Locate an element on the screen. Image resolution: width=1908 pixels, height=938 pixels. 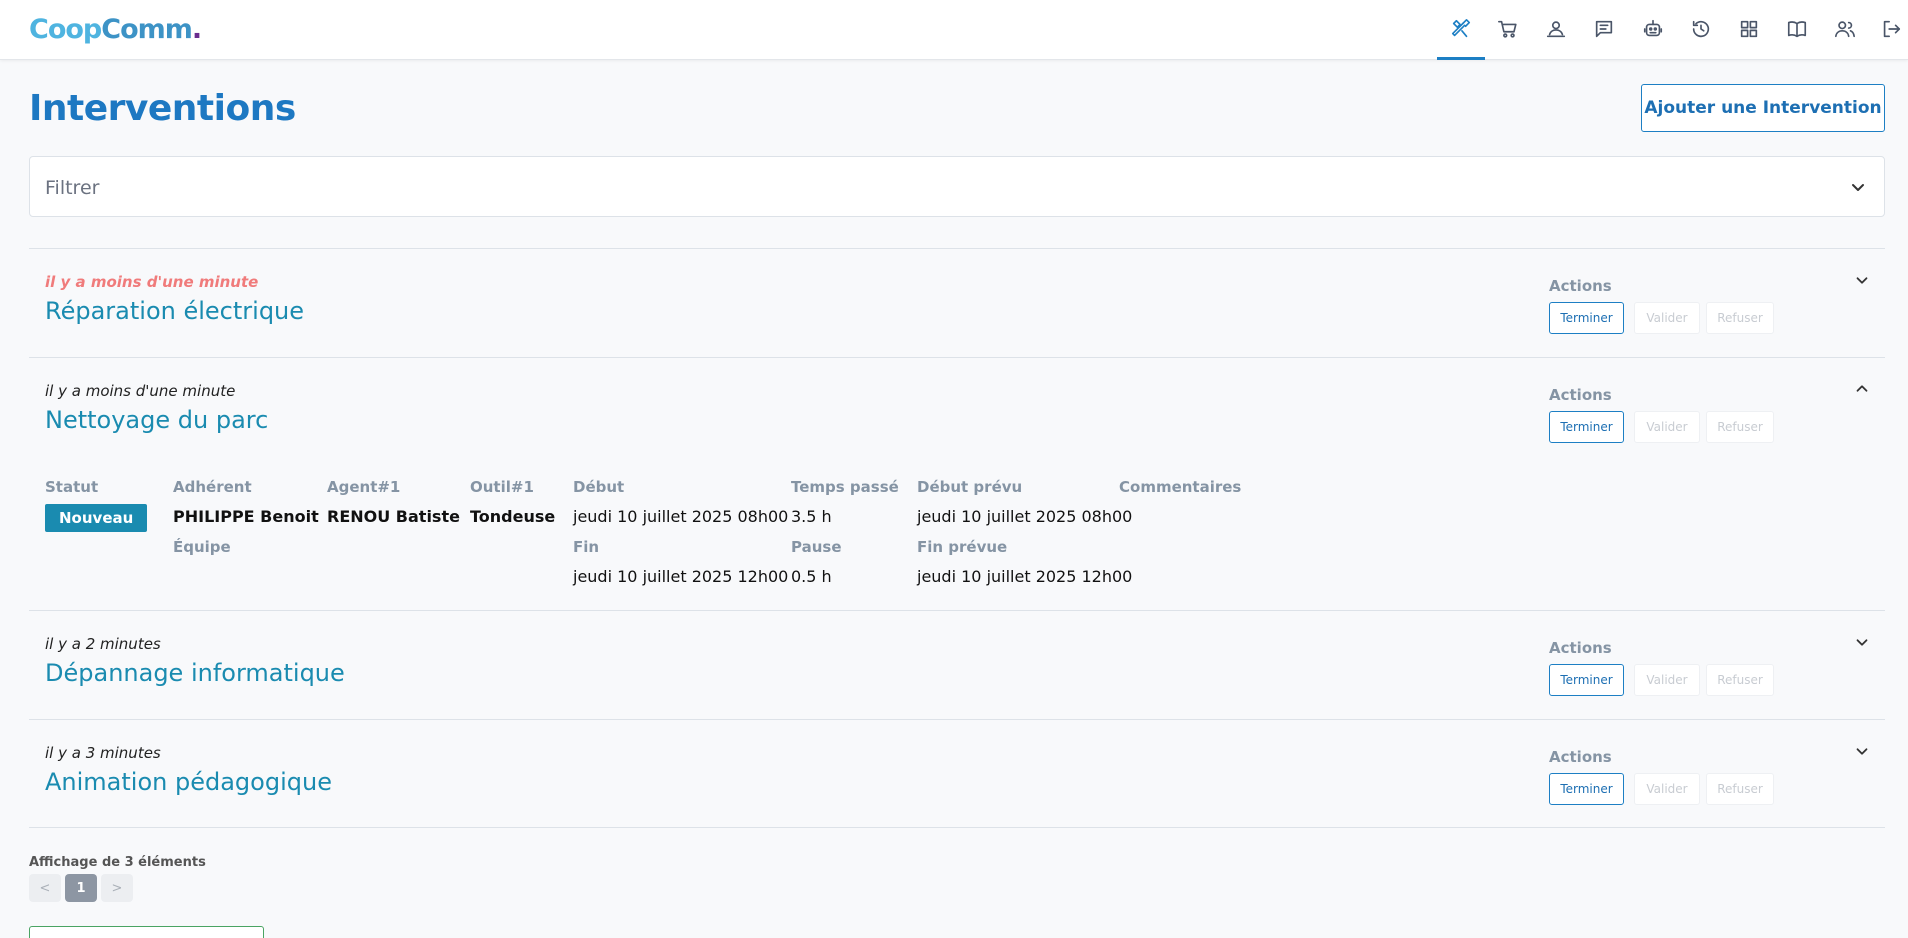
logo-part-c: C is located at coordinates (111, 29).